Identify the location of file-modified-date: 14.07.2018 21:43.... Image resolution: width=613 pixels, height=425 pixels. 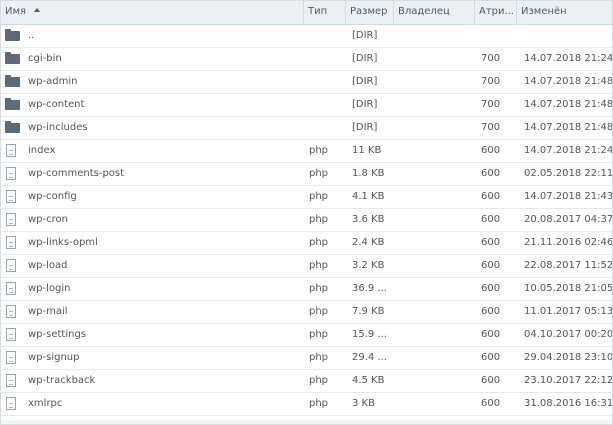
(568, 196).